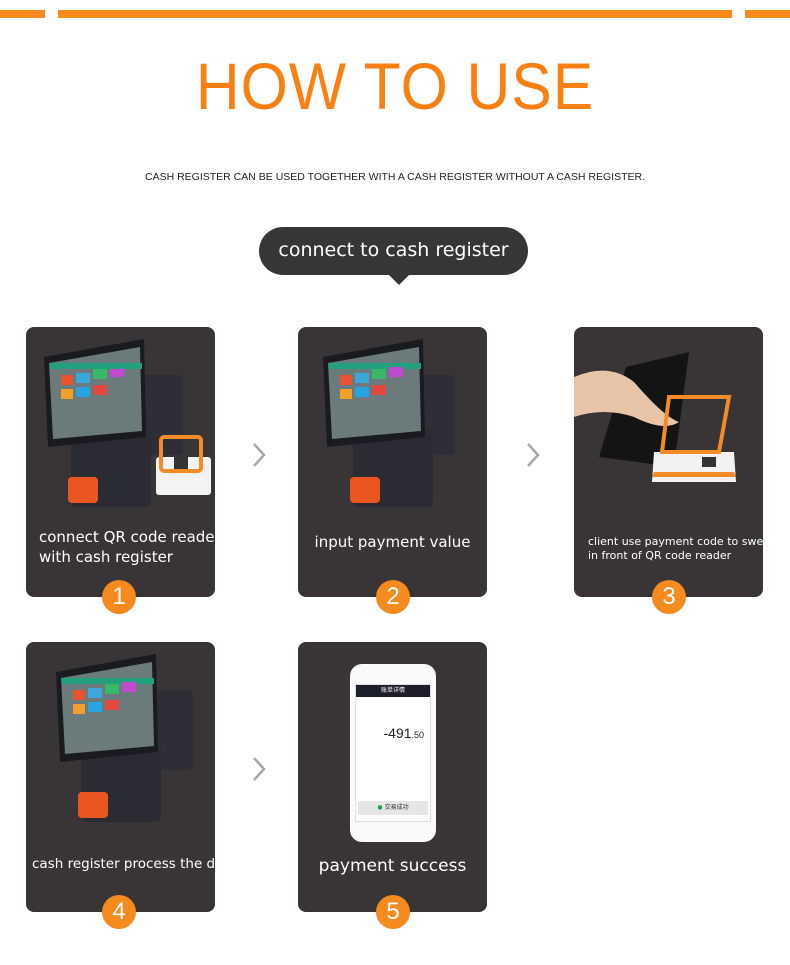 This screenshot has height=965, width=790. I want to click on step-number-badge-1: 1, so click(119, 597).